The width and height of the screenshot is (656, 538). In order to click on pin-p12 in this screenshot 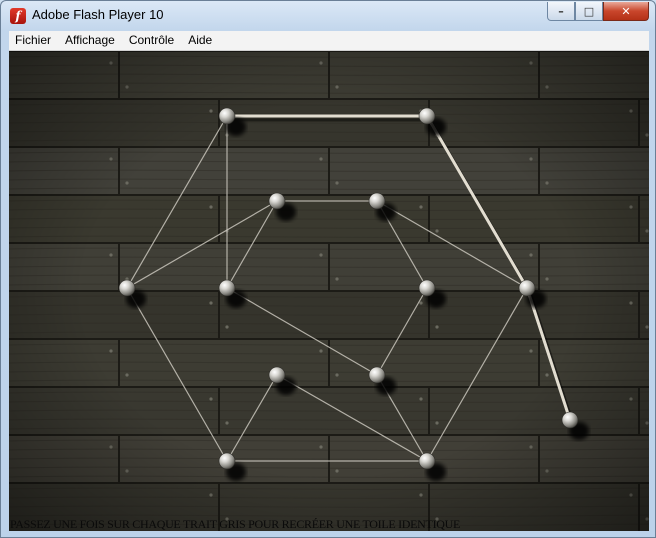, I will do `click(427, 461)`.